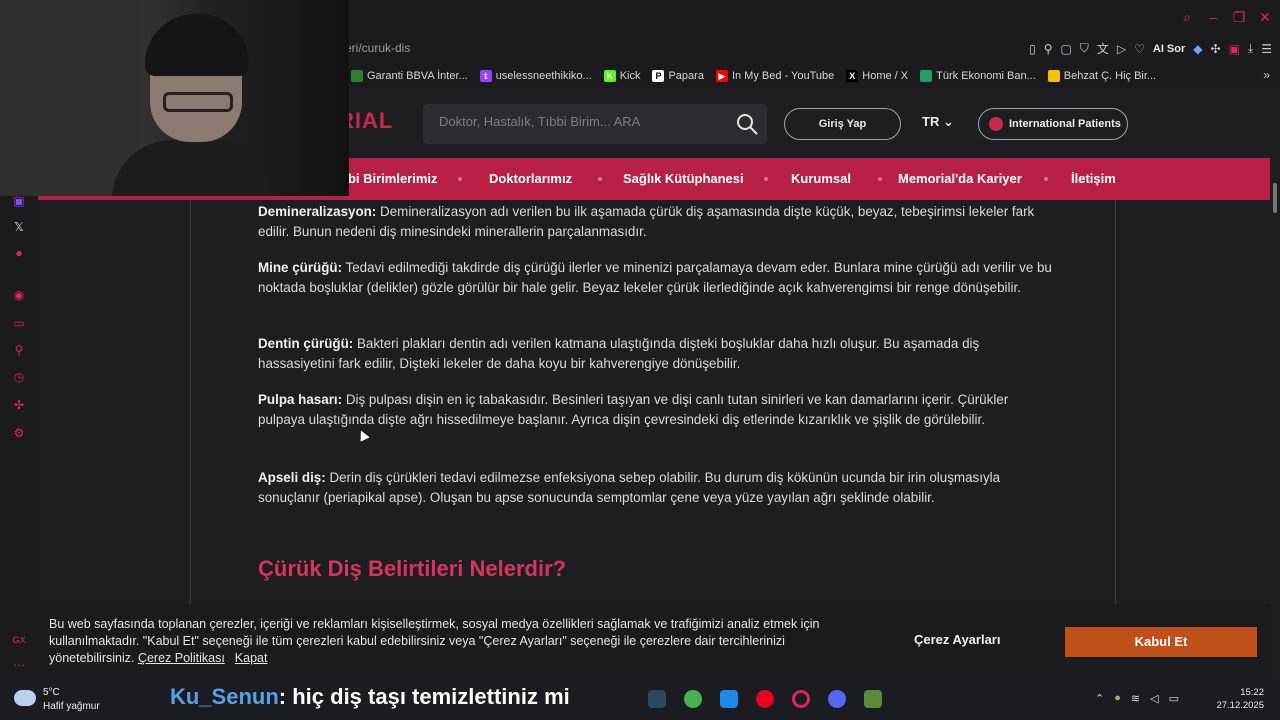 This screenshot has width=1280, height=720. I want to click on login-button: Giriş Yap, so click(842, 124).